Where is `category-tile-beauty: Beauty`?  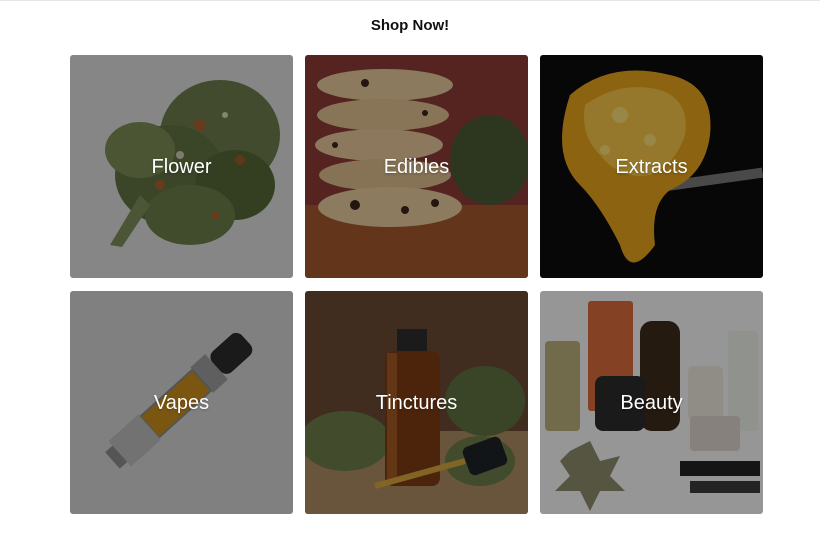 category-tile-beauty: Beauty is located at coordinates (651, 402).